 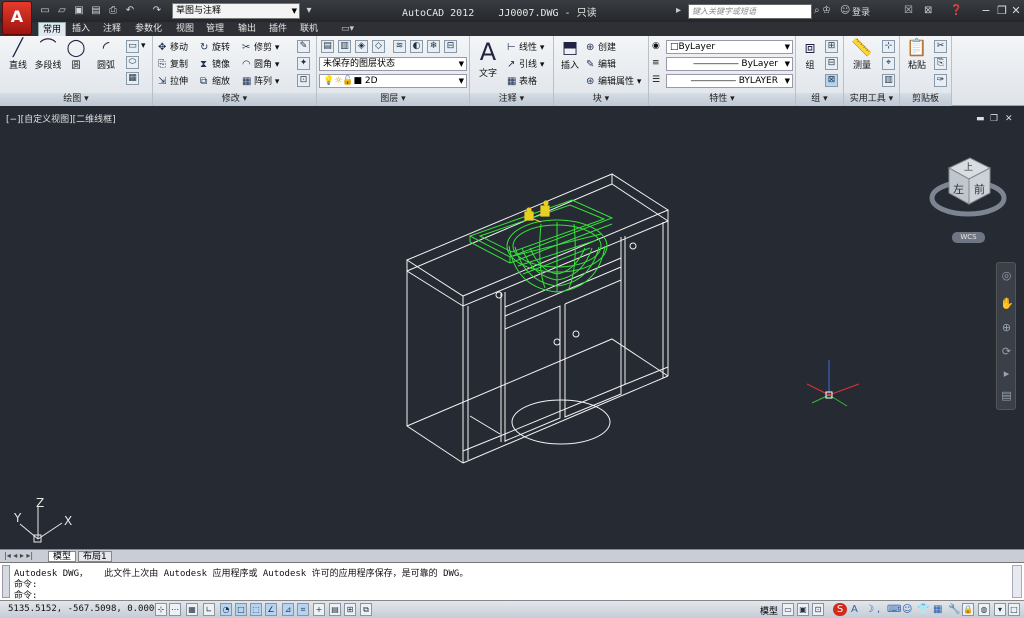 I want to click on array-button: ▦ 阵列 ▾, so click(x=260, y=81).